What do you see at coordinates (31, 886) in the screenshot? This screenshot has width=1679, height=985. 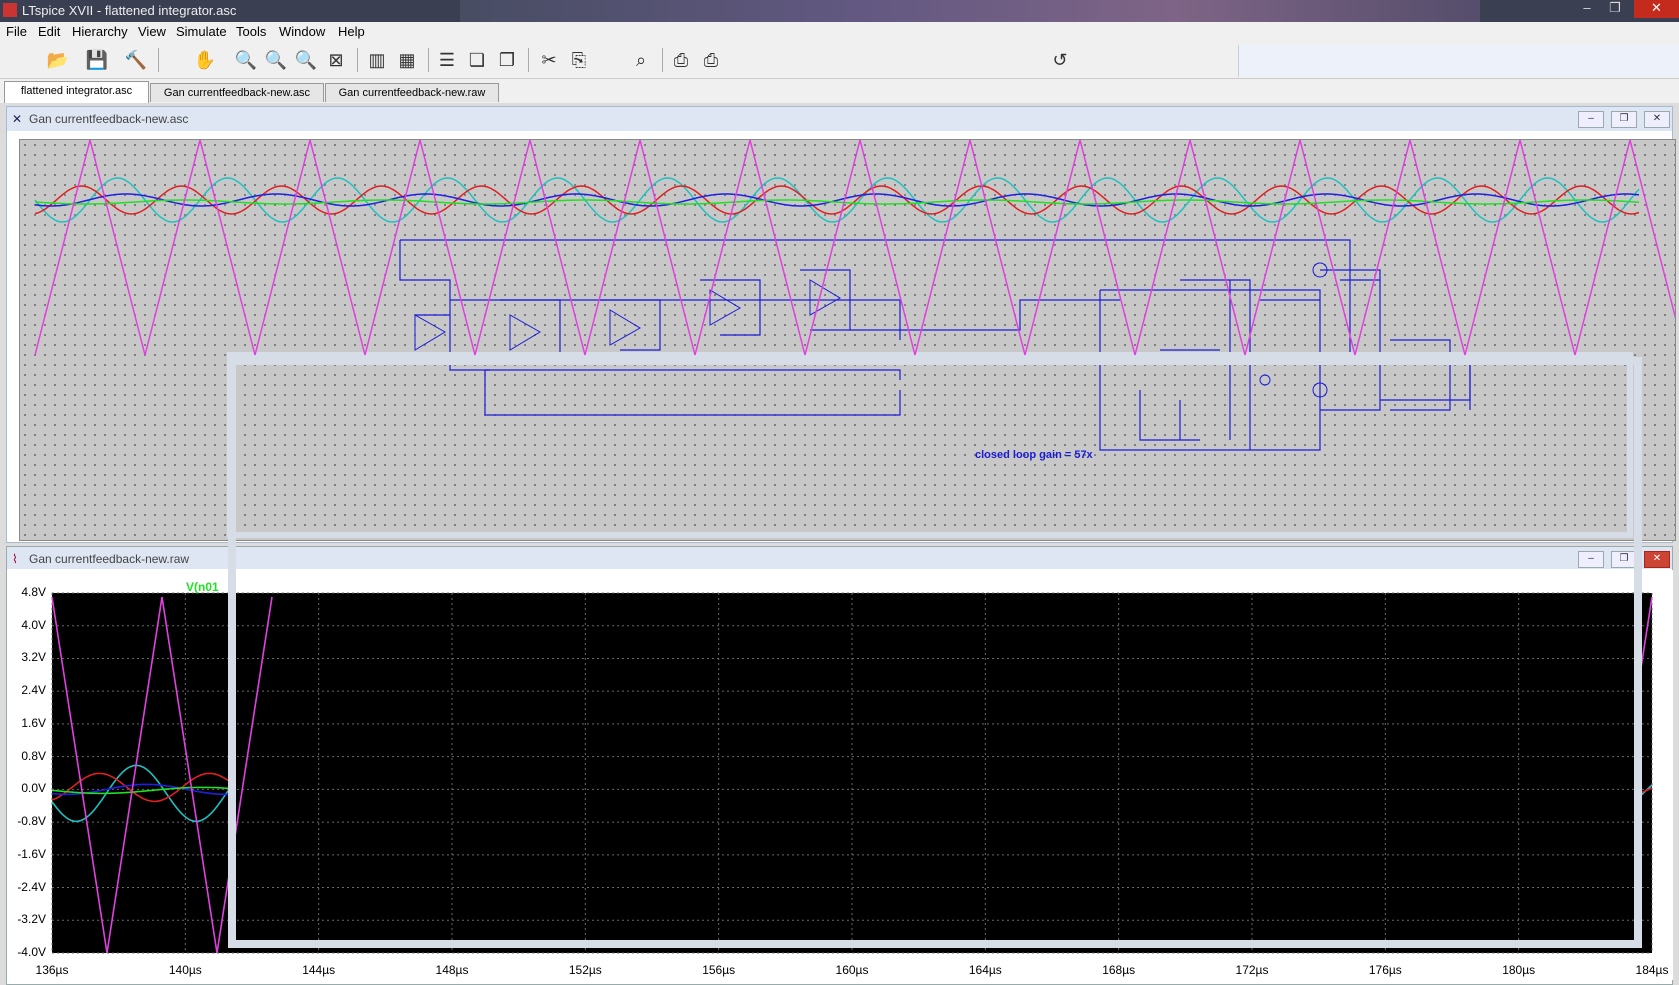 I see `y-tick-label: -2.4V` at bounding box center [31, 886].